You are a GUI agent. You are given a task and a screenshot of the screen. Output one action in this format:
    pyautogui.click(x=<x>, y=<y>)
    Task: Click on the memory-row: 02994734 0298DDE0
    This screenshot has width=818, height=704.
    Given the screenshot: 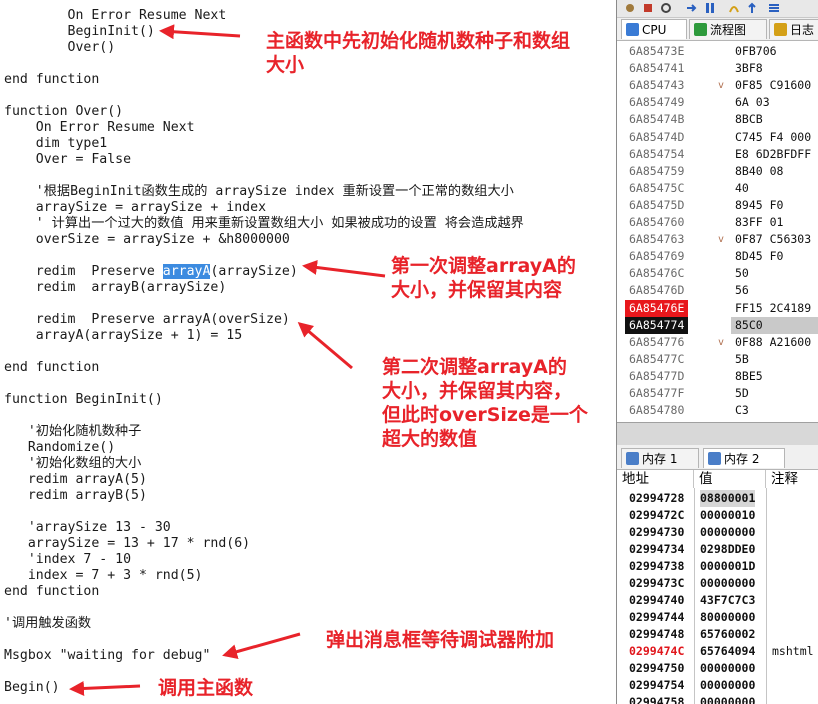 What is the action you would take?
    pyautogui.click(x=717, y=549)
    